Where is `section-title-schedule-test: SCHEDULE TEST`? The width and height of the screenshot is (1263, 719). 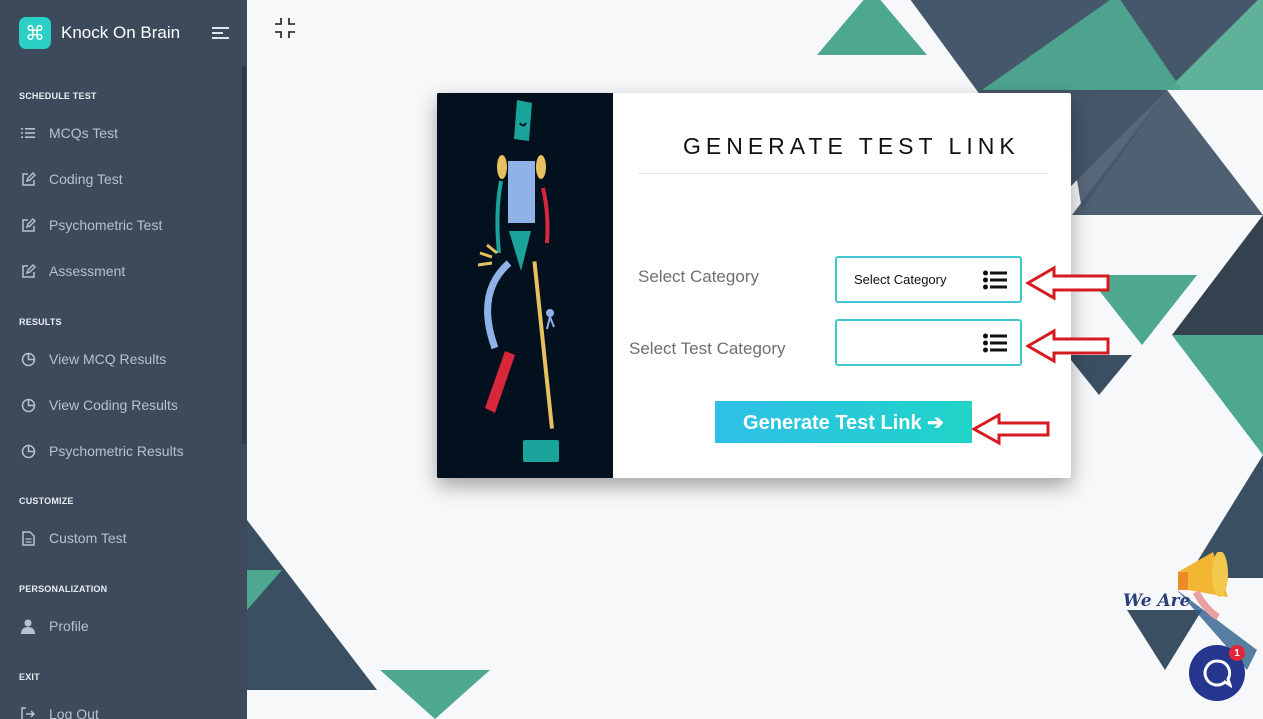
section-title-schedule-test: SCHEDULE TEST is located at coordinates (58, 96).